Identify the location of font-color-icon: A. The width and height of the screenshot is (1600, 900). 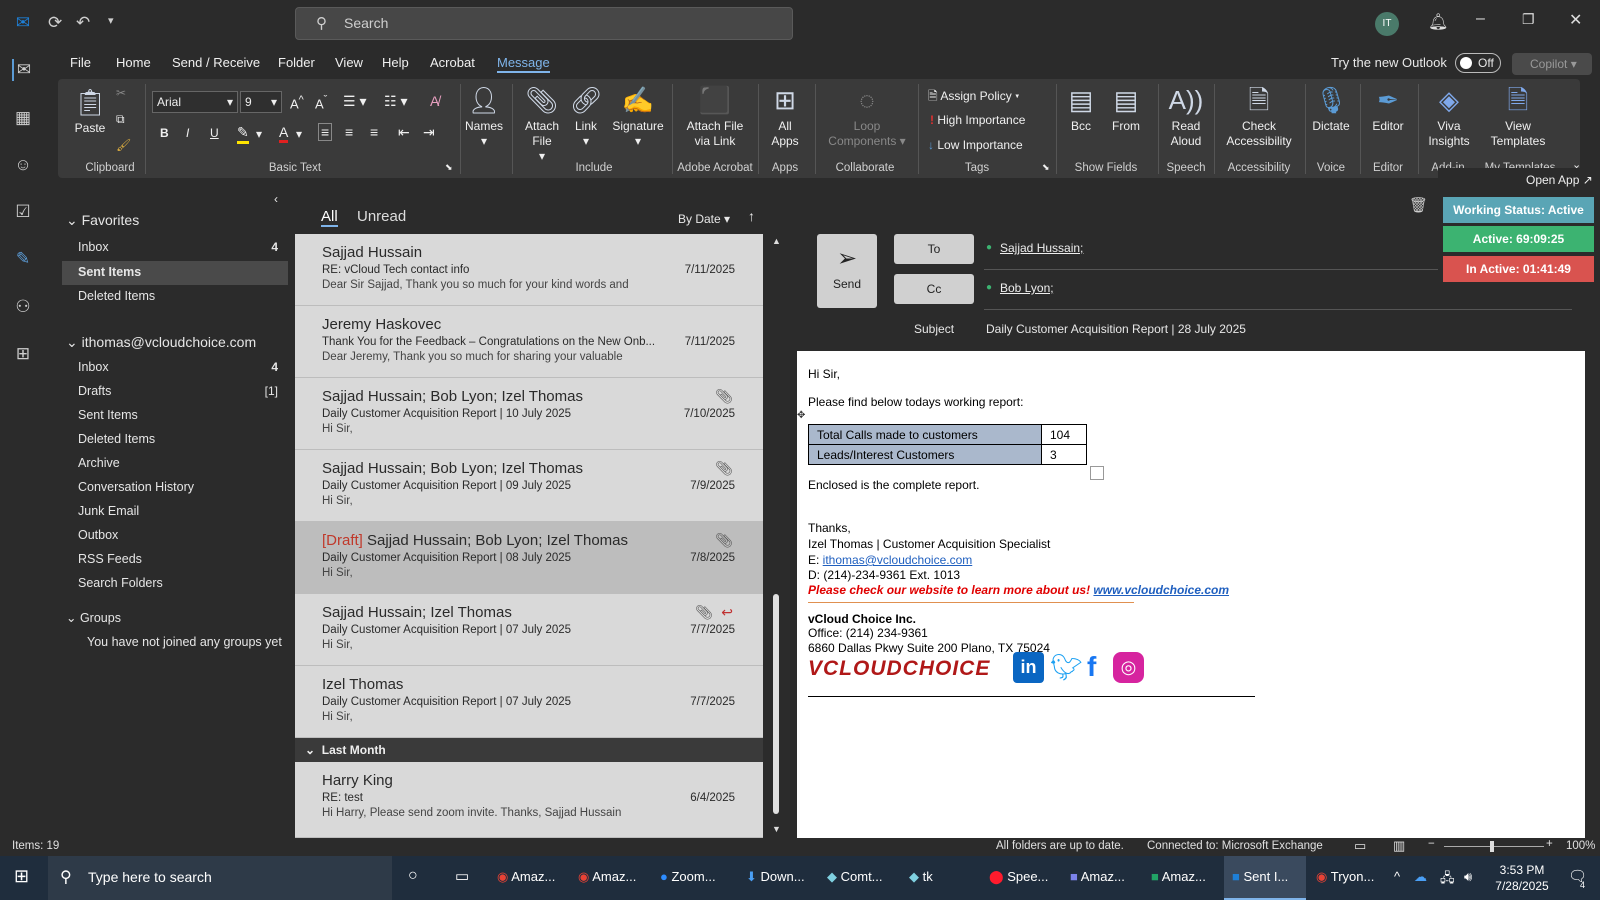
(284, 133).